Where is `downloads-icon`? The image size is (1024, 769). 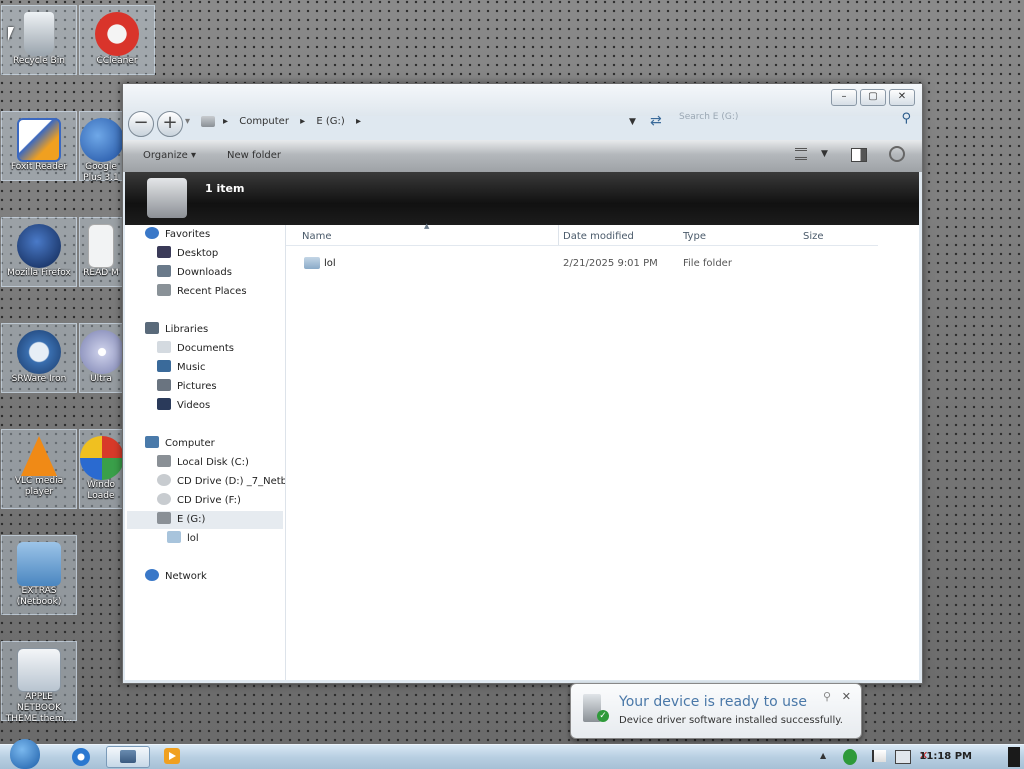 downloads-icon is located at coordinates (164, 271).